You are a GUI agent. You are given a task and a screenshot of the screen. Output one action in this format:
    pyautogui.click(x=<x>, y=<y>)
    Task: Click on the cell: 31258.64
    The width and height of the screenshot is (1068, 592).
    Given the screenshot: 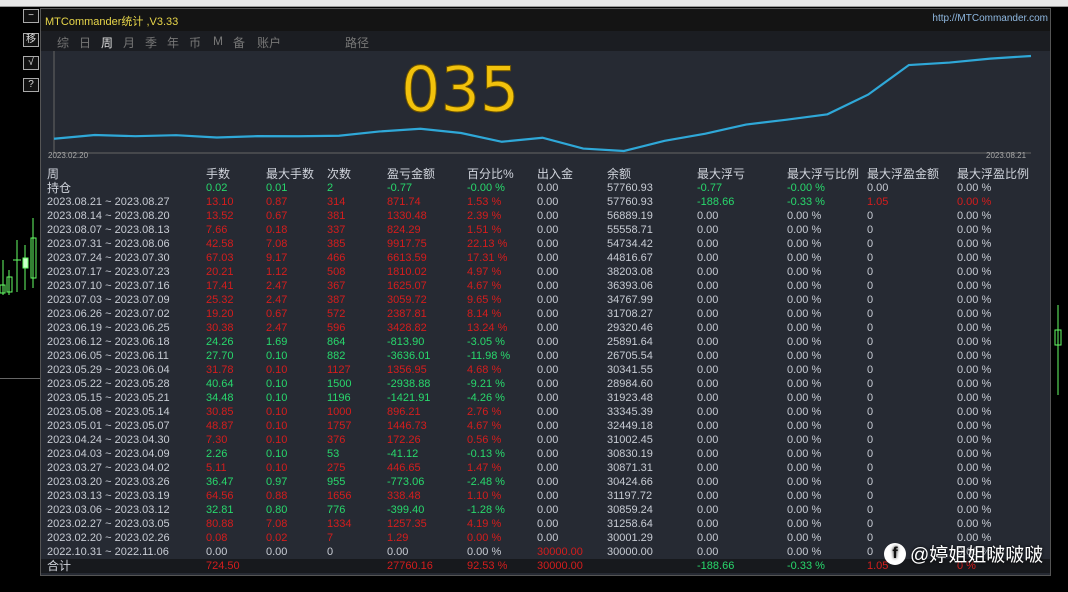 What is the action you would take?
    pyautogui.click(x=630, y=524)
    